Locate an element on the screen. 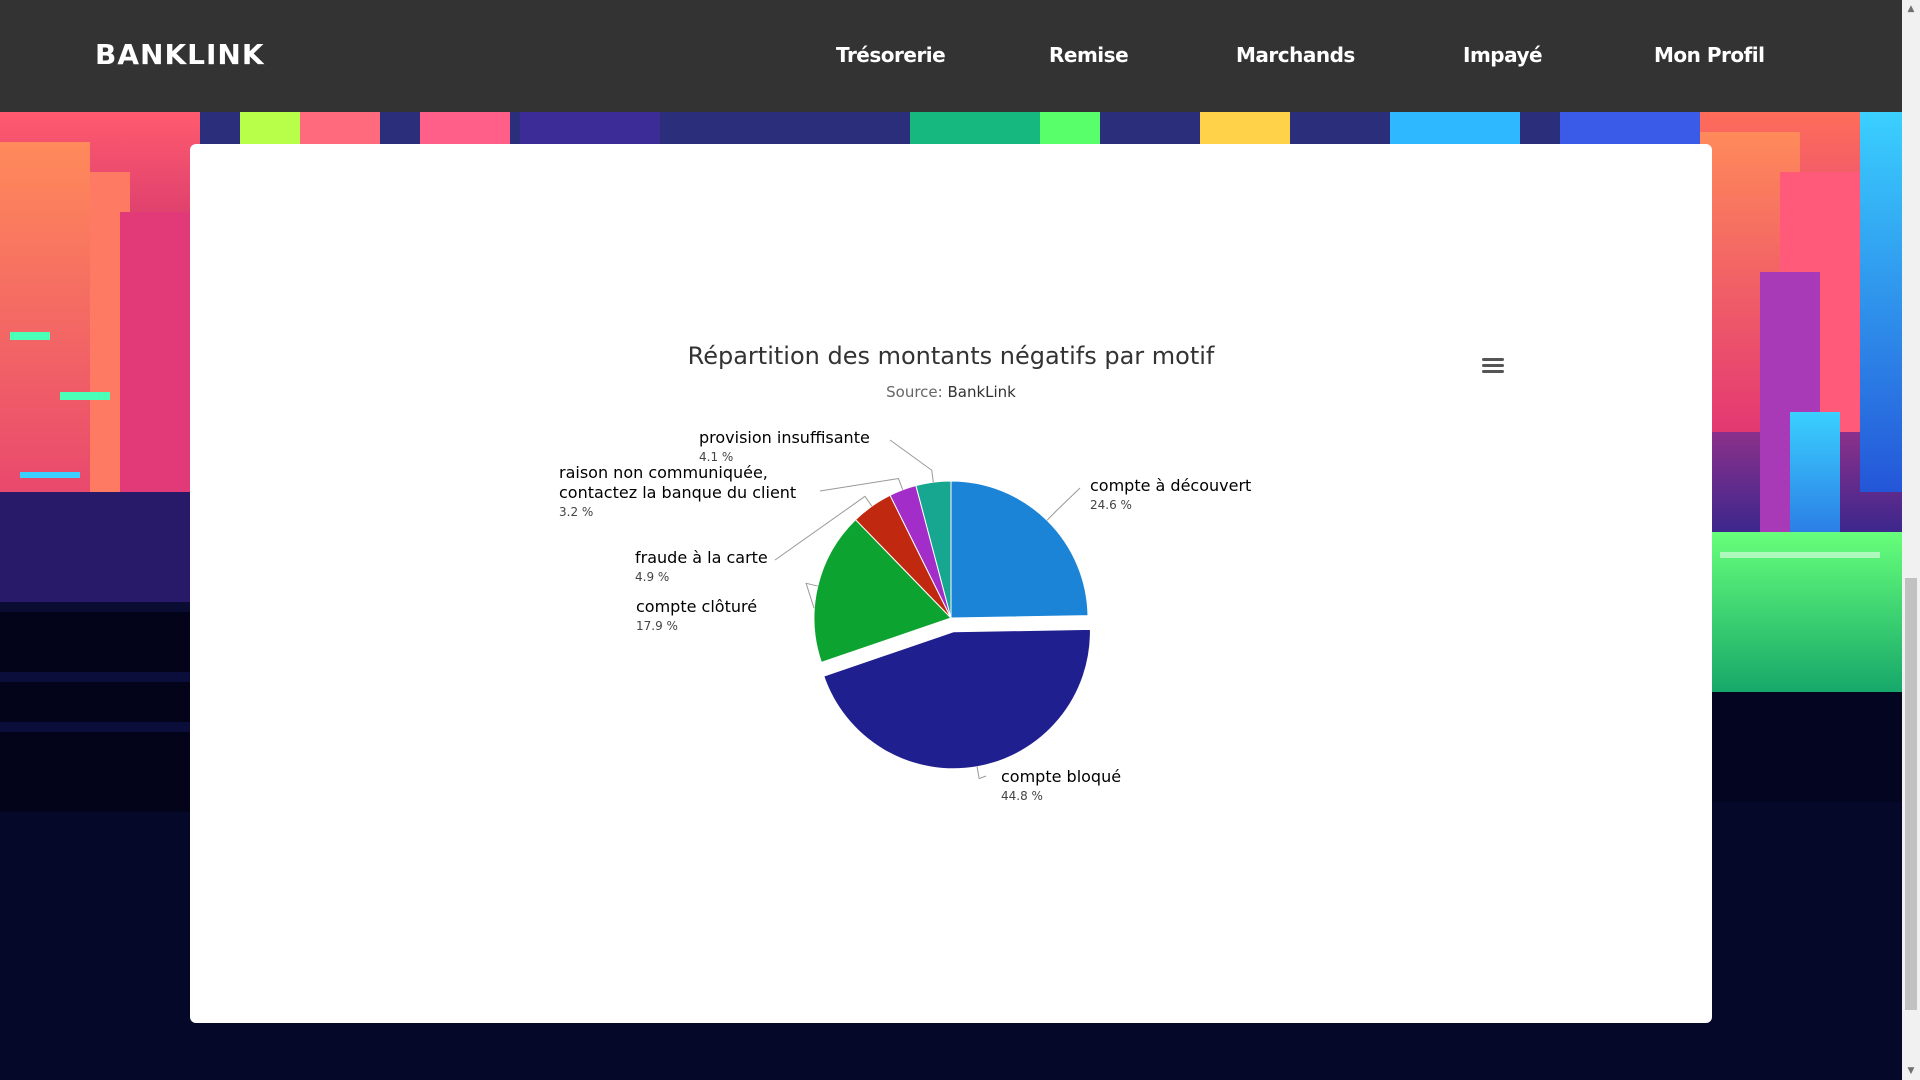 This screenshot has height=1080, width=1920. pie-label-3: fraude à la carte is located at coordinates (701, 557).